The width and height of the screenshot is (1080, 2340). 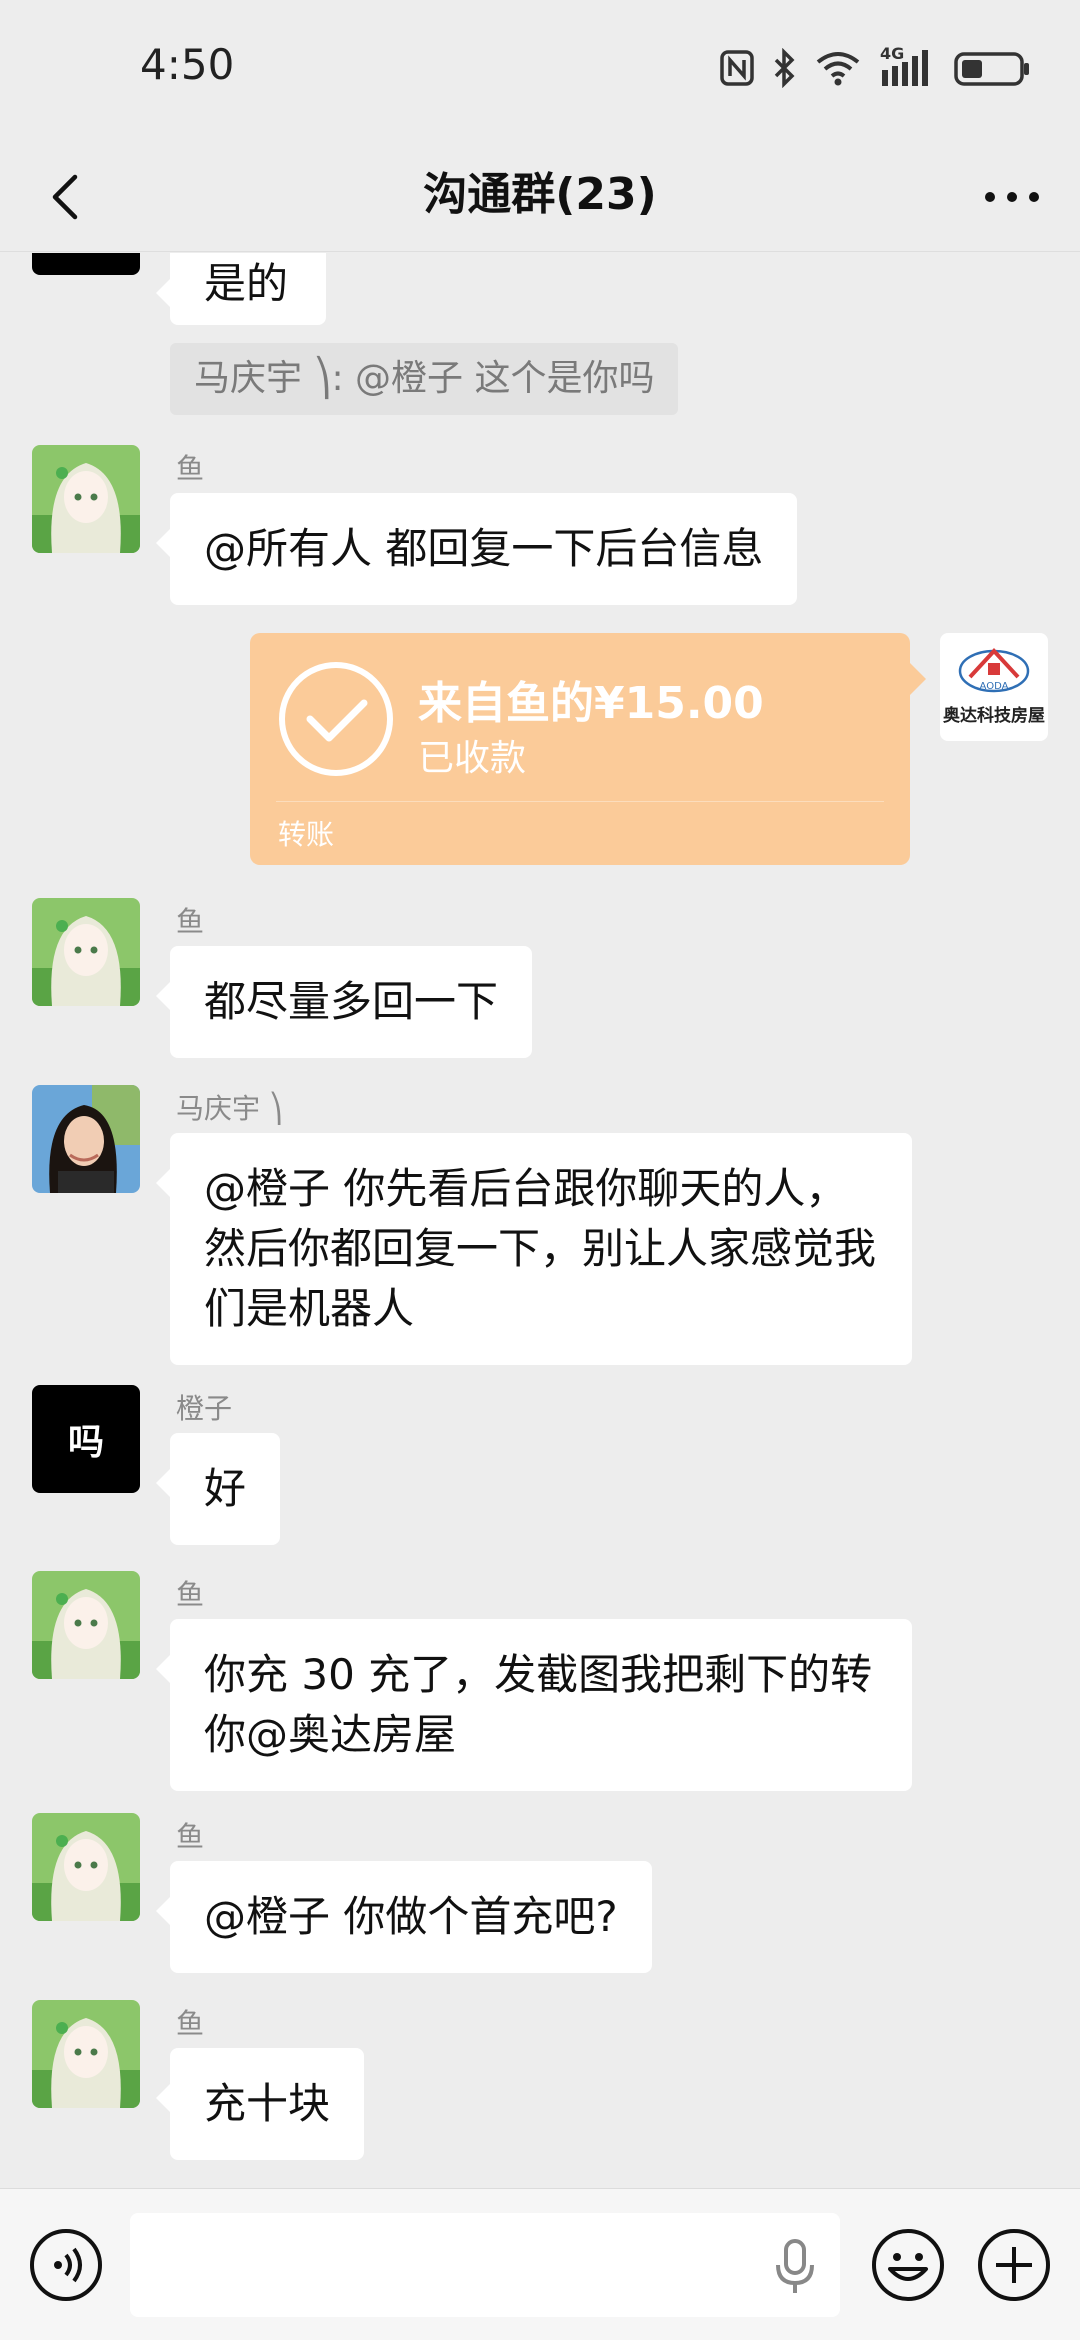 What do you see at coordinates (538, 1704) in the screenshot?
I see `message-text: 你充 30 充了，发截图我把剩下的转你@奥达房屋` at bounding box center [538, 1704].